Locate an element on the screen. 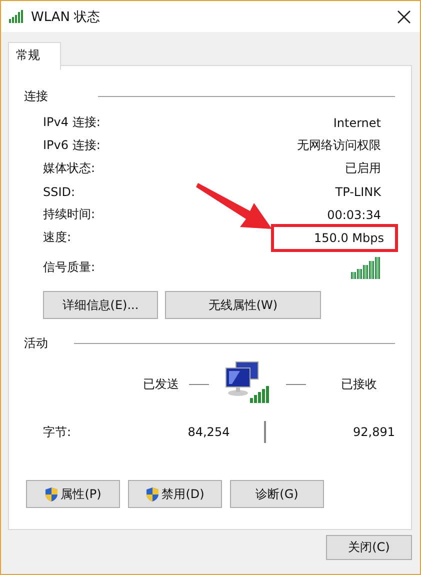  section-heading: 连接 is located at coordinates (36, 96).